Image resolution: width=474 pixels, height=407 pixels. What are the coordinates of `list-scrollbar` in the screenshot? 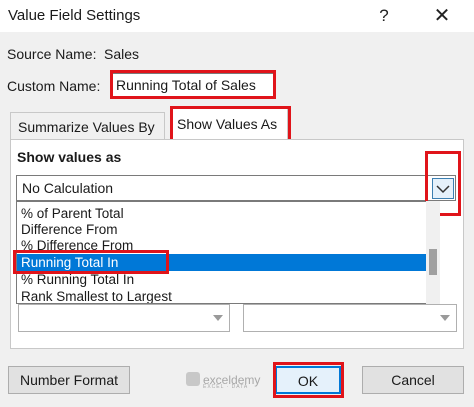 It's located at (433, 252).